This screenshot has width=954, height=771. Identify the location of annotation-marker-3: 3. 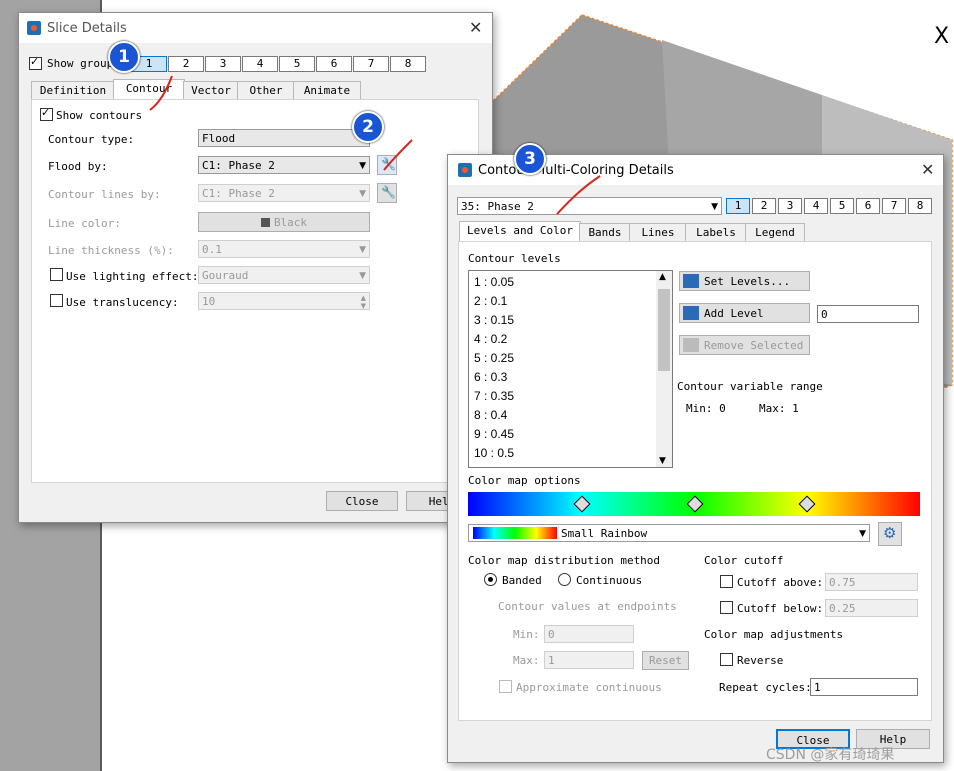
(530, 159).